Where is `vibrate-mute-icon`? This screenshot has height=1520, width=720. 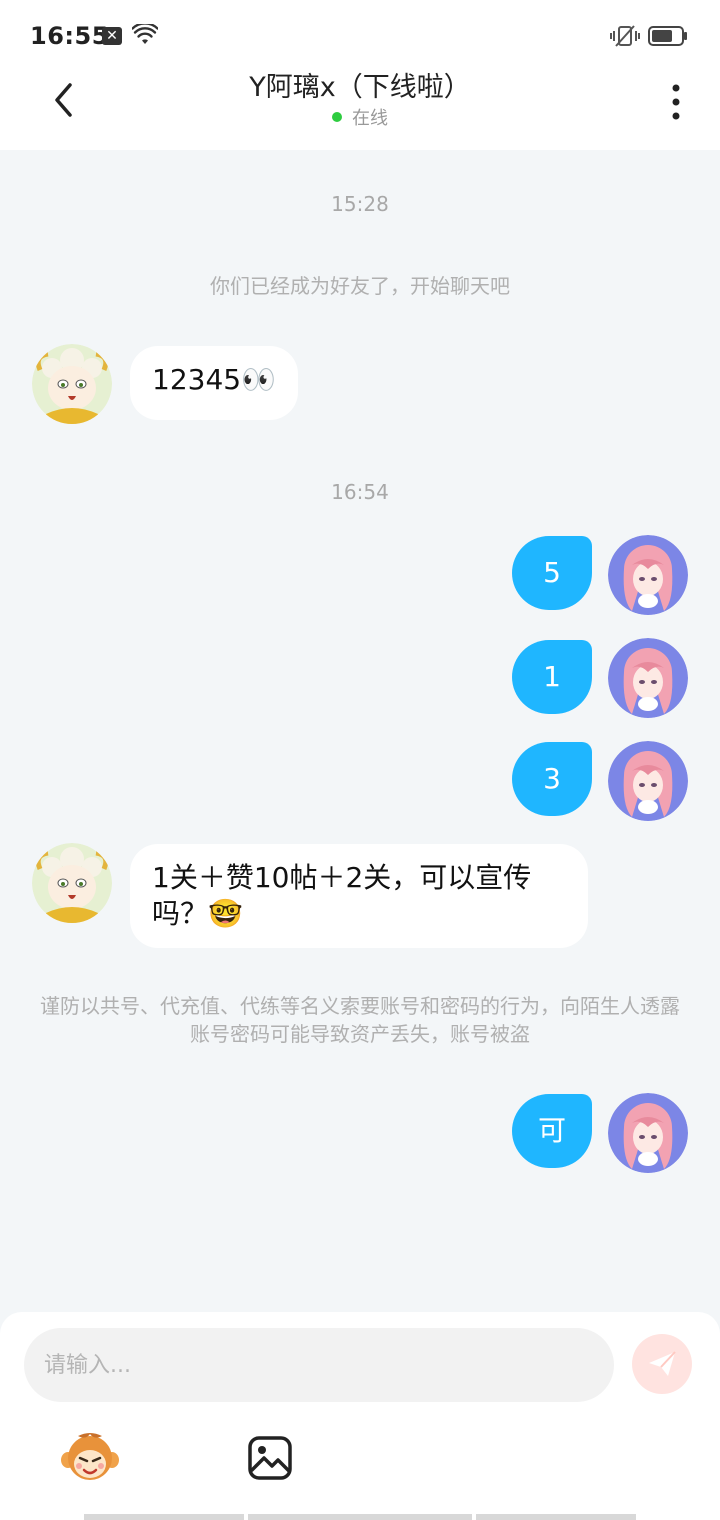 vibrate-mute-icon is located at coordinates (625, 36).